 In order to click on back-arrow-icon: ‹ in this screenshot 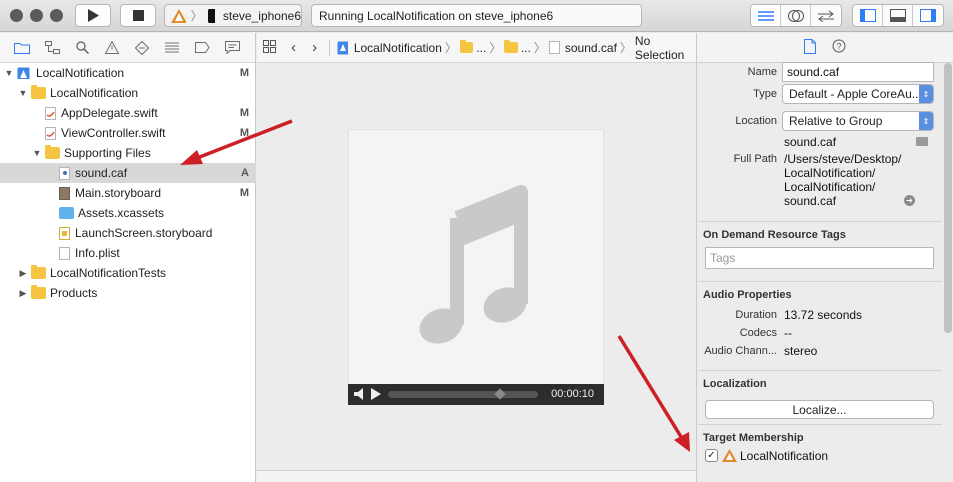, I will do `click(293, 47)`.